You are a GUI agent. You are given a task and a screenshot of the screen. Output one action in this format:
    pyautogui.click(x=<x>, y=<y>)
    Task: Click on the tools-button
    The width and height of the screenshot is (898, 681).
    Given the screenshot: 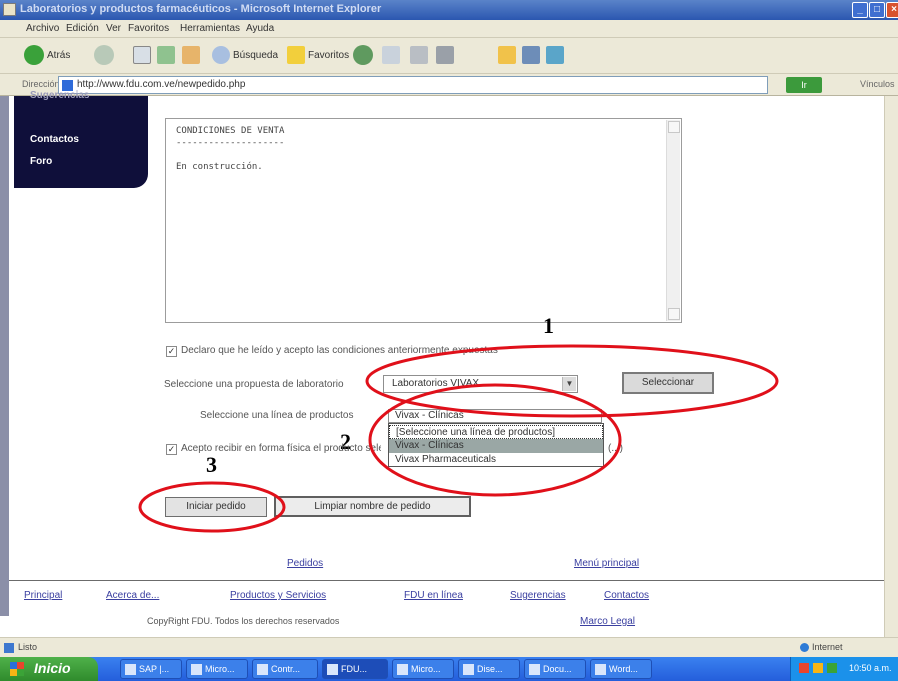 What is the action you would take?
    pyautogui.click(x=555, y=55)
    